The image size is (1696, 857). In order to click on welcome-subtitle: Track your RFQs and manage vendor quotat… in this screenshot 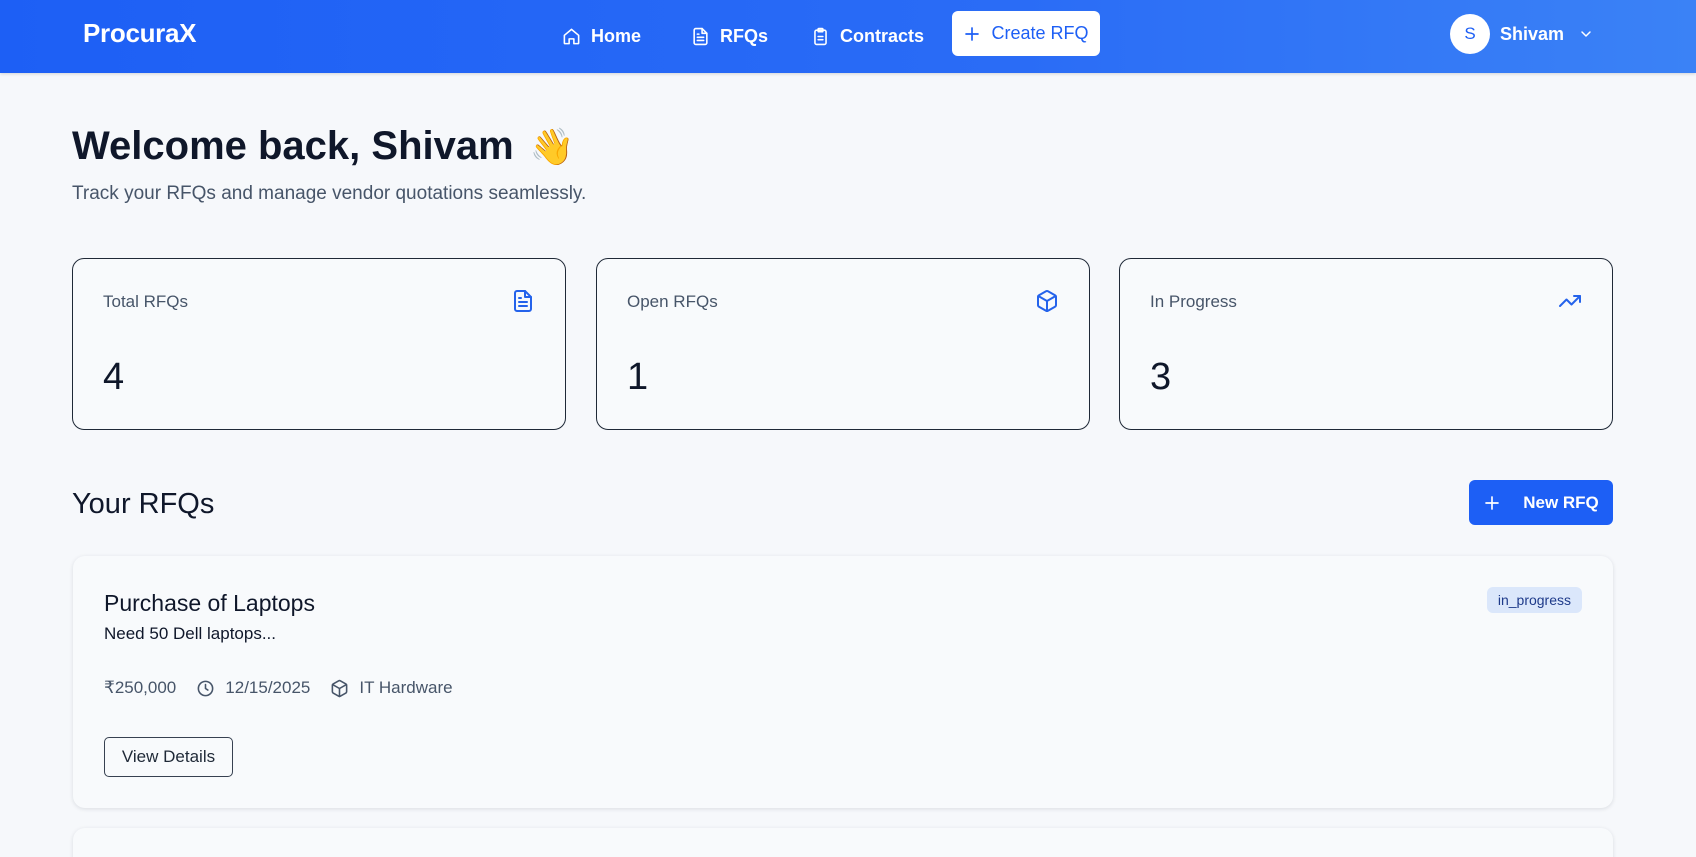, I will do `click(329, 193)`.